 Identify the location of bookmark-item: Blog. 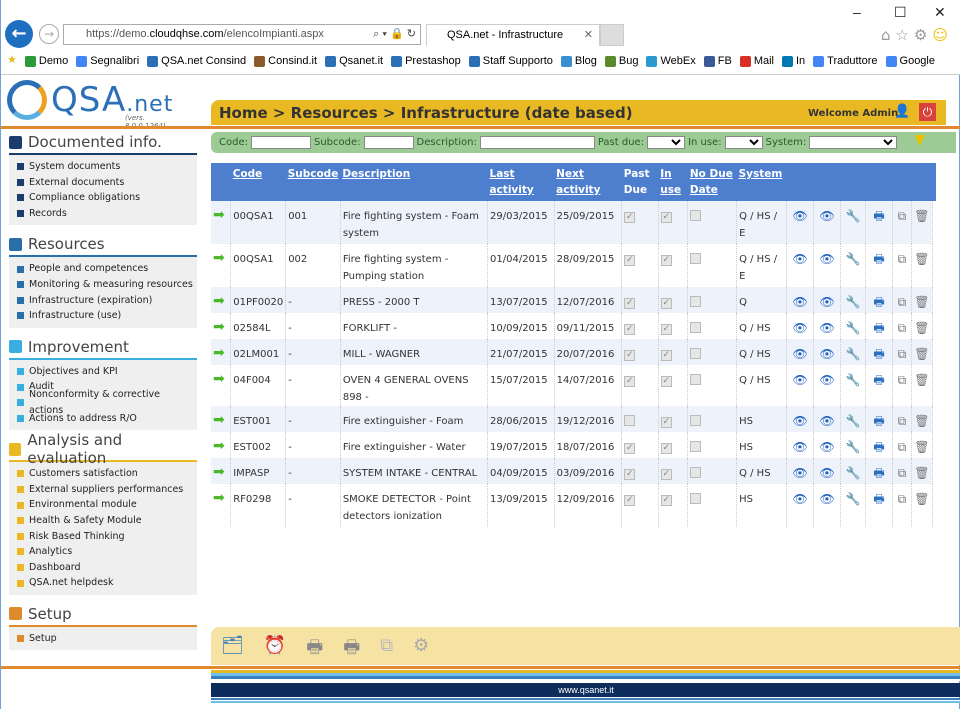
(578, 61).